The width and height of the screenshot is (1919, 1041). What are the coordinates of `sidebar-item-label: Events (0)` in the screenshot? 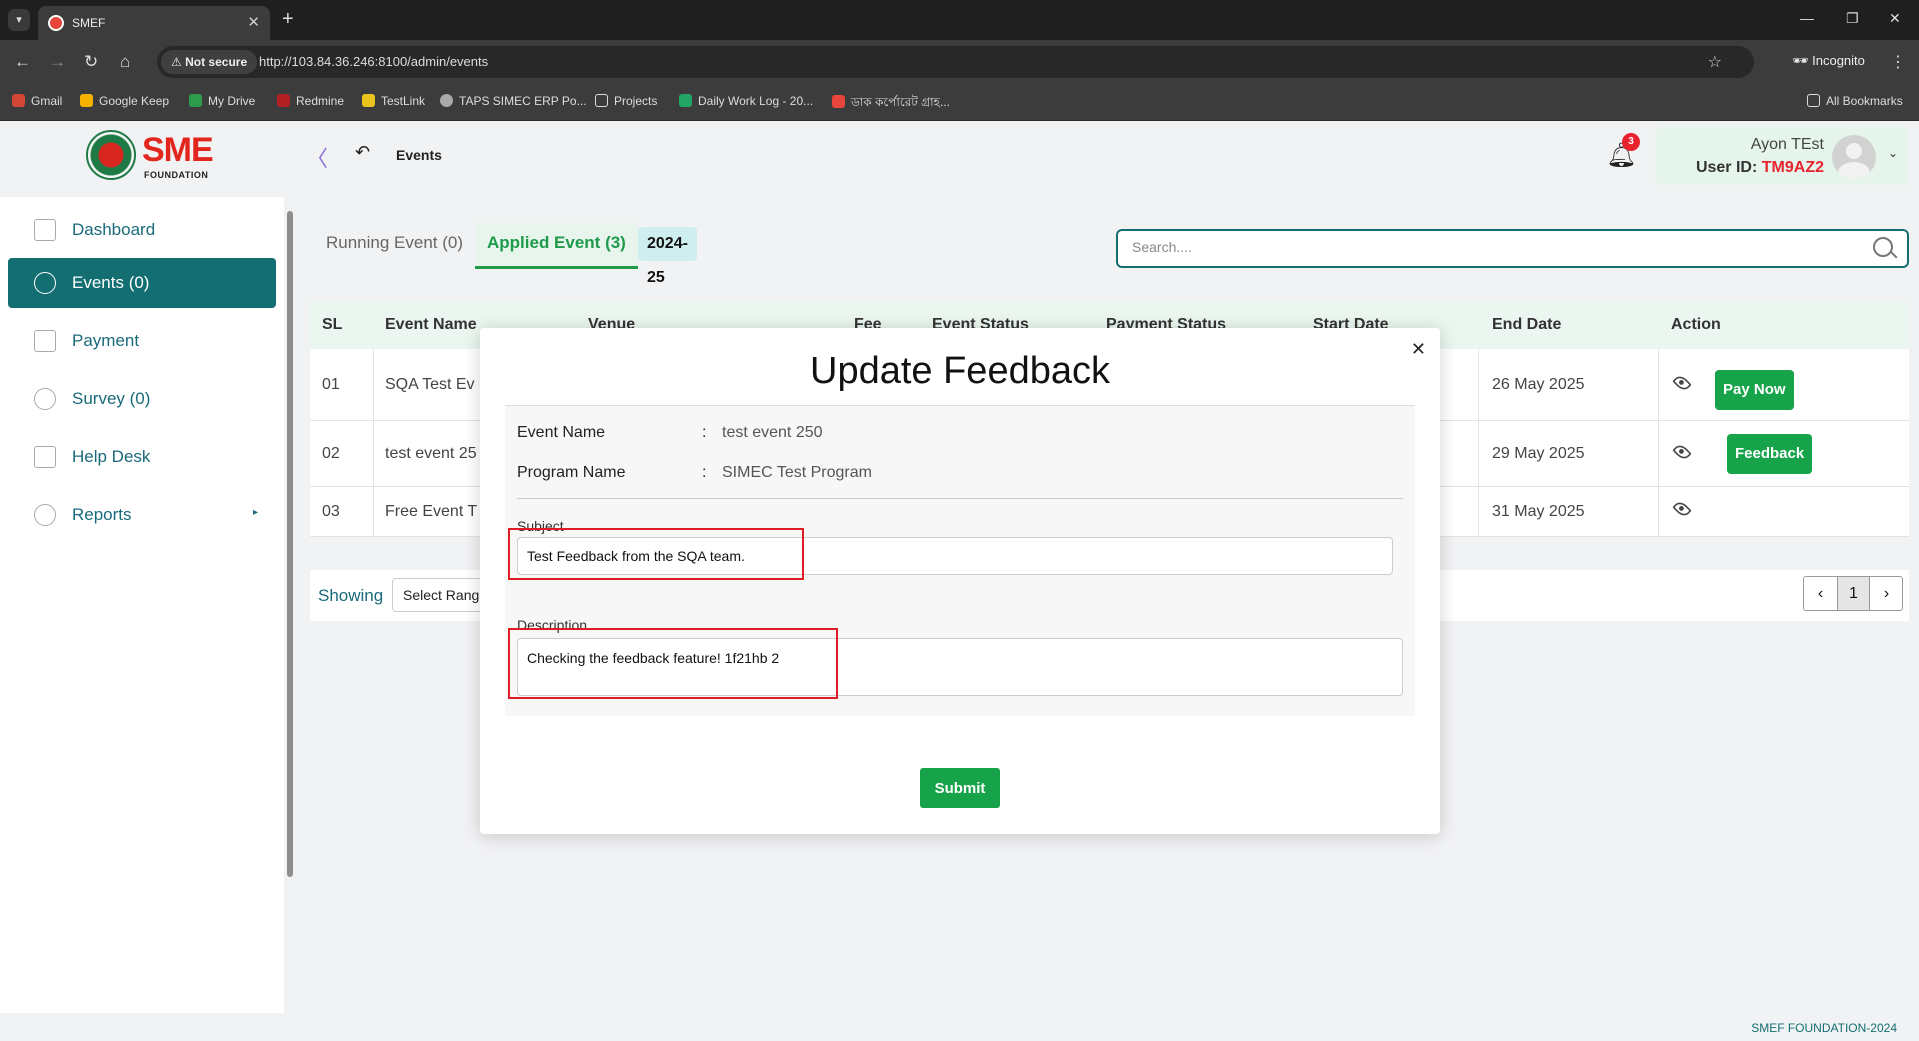 It's located at (111, 282).